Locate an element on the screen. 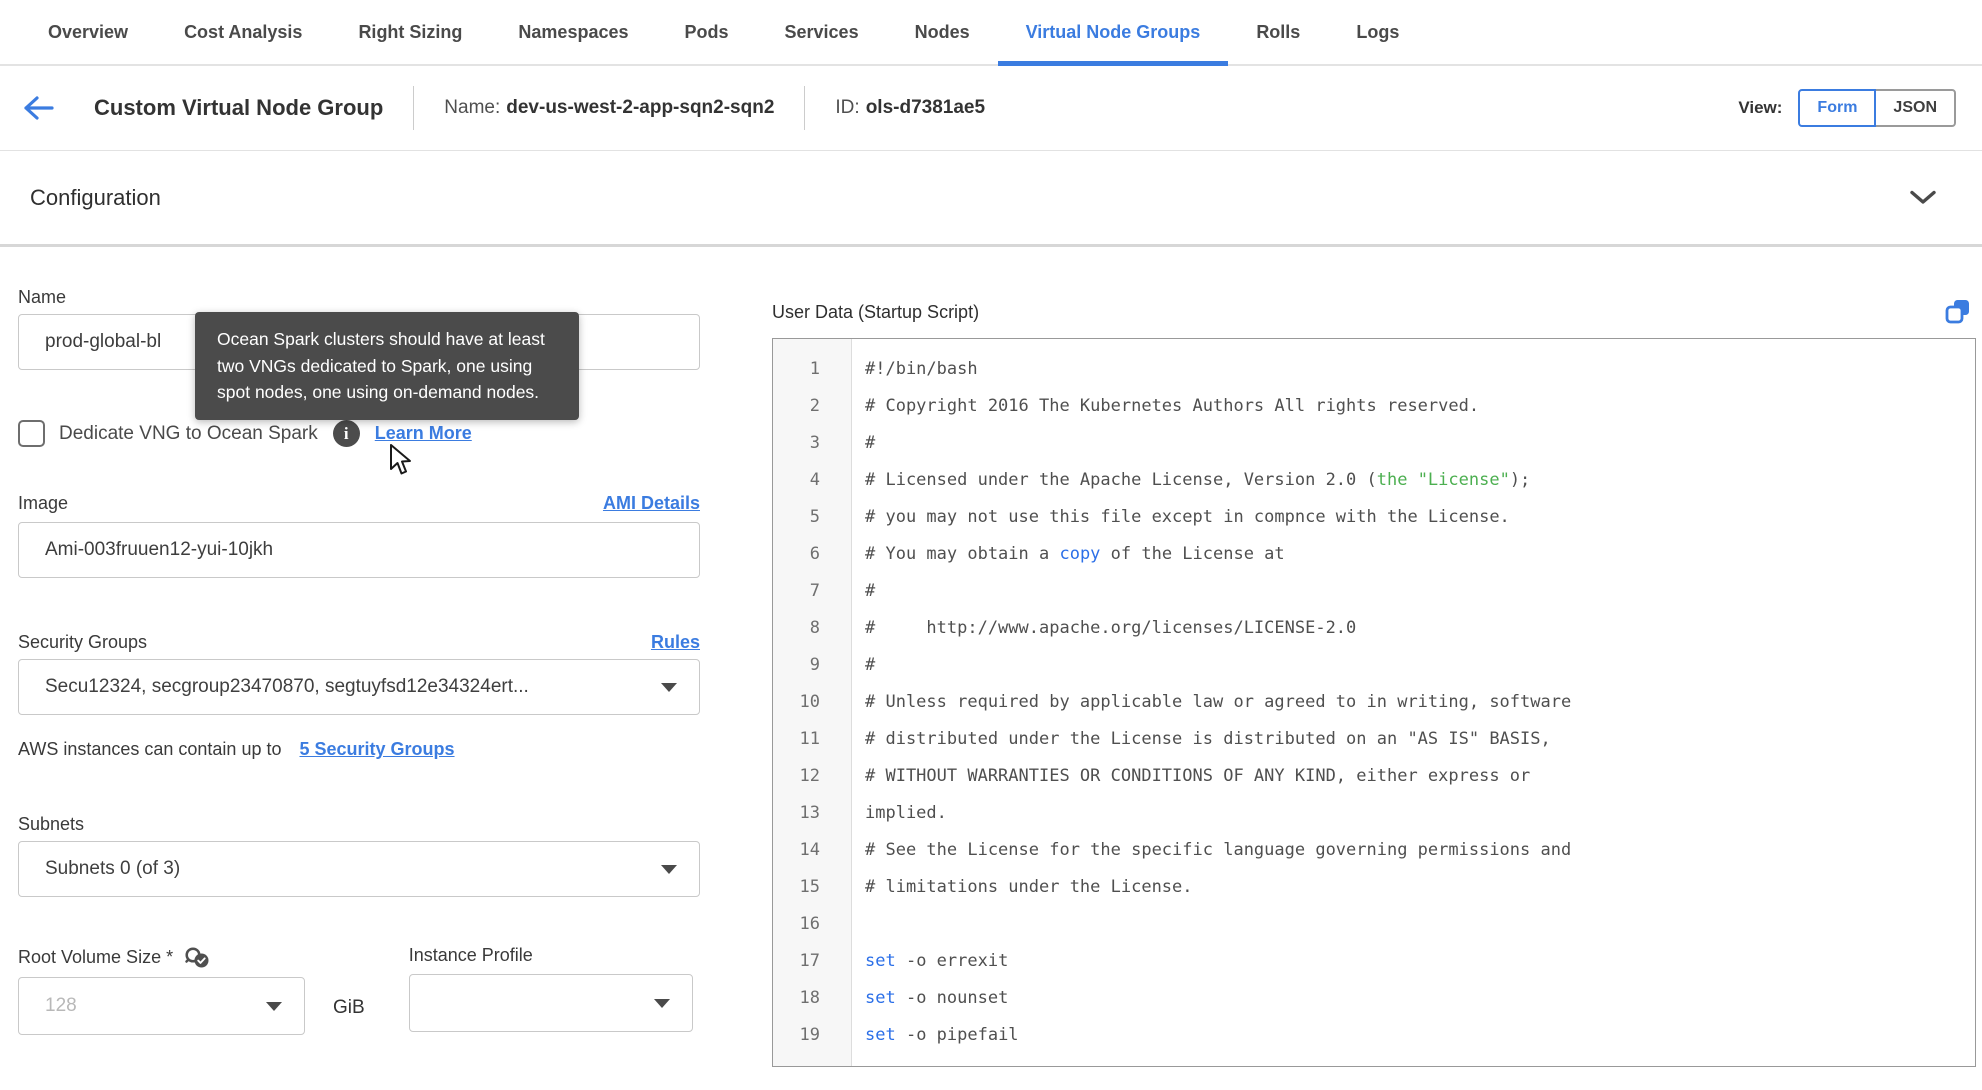 This screenshot has width=1982, height=1090. code-line-15: # limitations under the License. is located at coordinates (1420, 887).